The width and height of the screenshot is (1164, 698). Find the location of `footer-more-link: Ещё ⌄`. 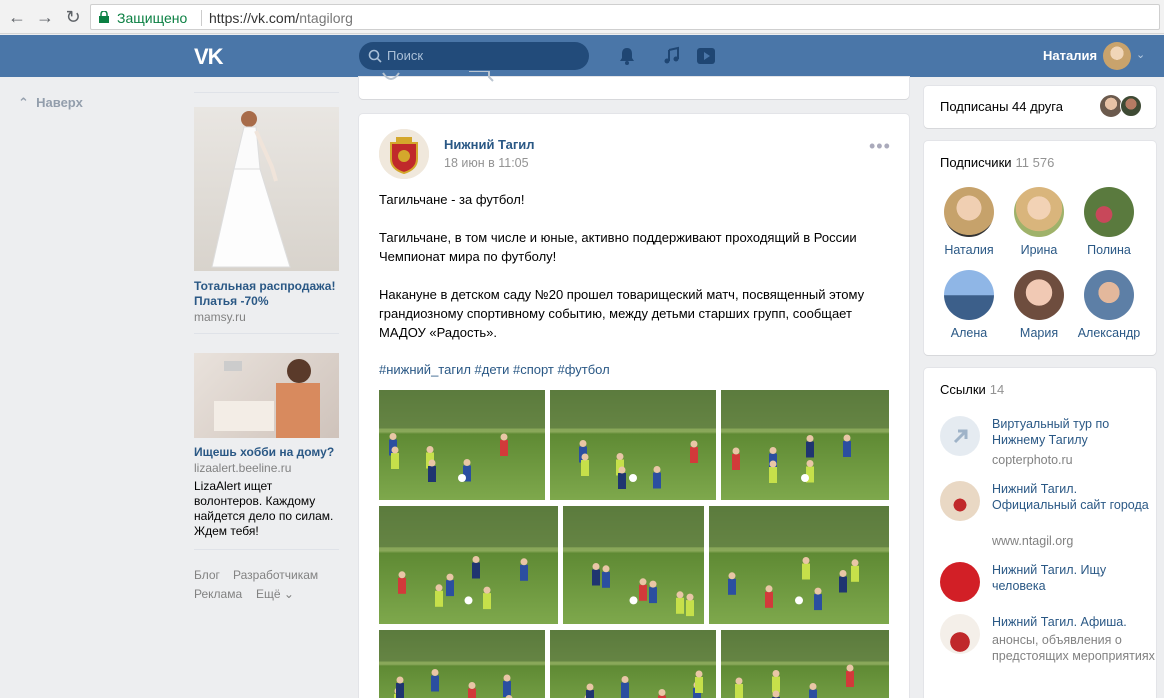

footer-more-link: Ещё ⌄ is located at coordinates (275, 594).